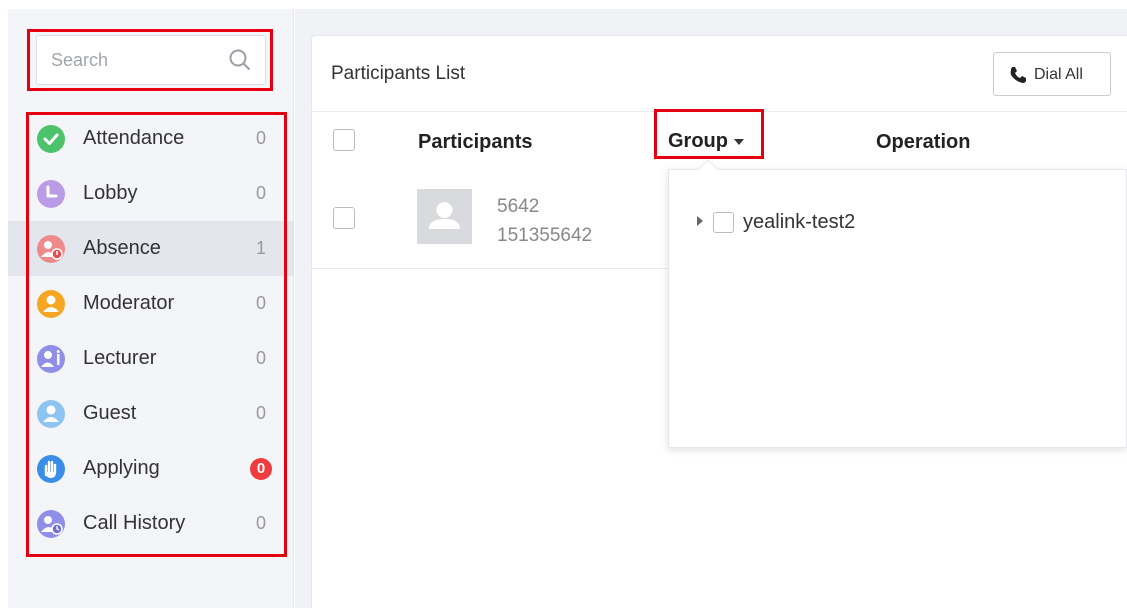  What do you see at coordinates (1018, 75) in the screenshot?
I see `phone-icon` at bounding box center [1018, 75].